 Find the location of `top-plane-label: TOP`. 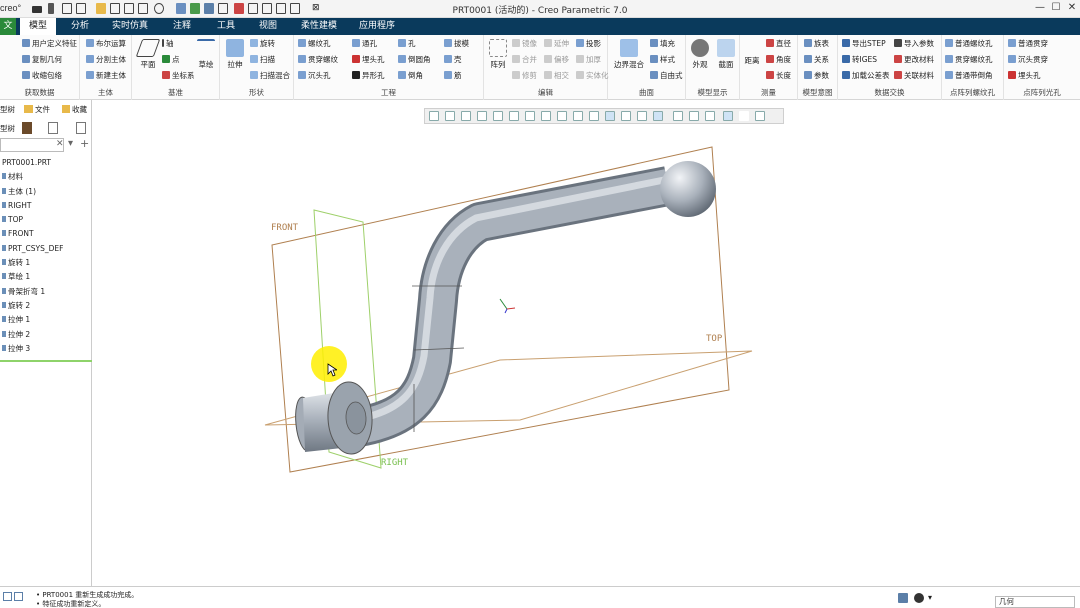

top-plane-label: TOP is located at coordinates (714, 339).